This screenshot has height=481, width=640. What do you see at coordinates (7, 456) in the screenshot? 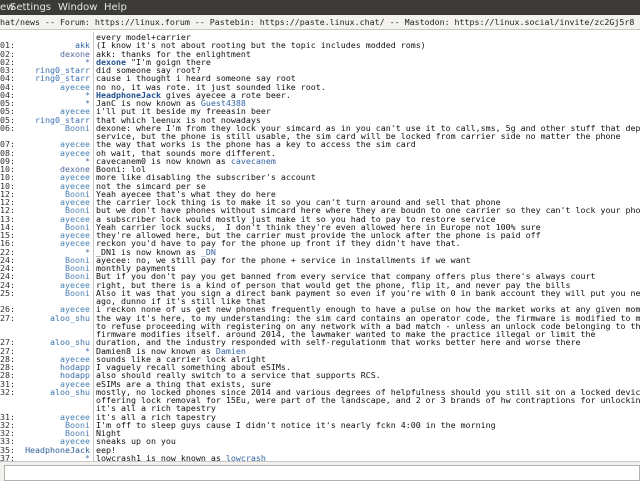
I see `timestamp: 37:15]` at bounding box center [7, 456].